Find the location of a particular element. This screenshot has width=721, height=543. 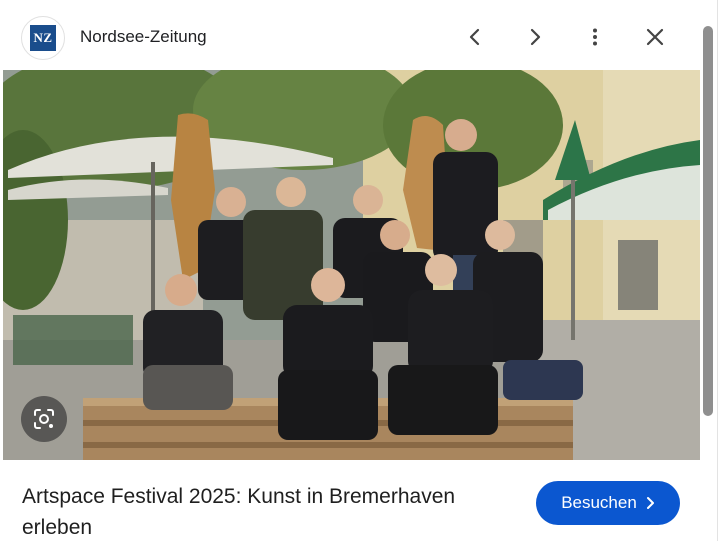

chevron-left-icon is located at coordinates (474, 37).